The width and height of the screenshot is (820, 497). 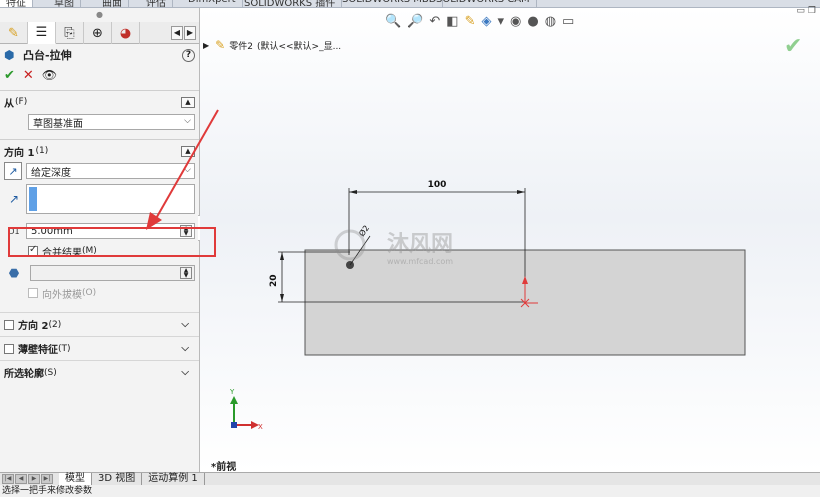 What do you see at coordinates (99, 151) in the screenshot?
I see `direction1-title: 方向 1 (1) ▲` at bounding box center [99, 151].